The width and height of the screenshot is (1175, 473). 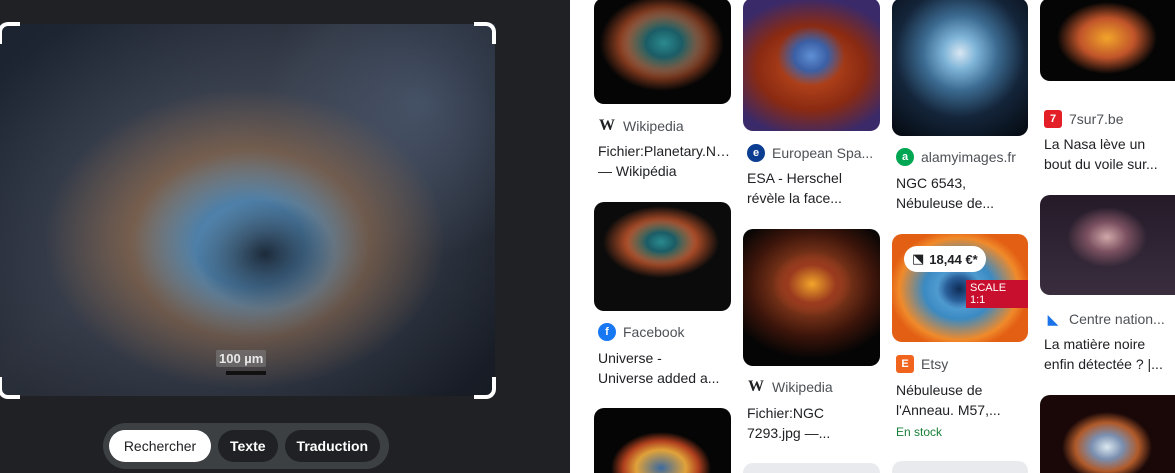 What do you see at coordinates (756, 153) in the screenshot?
I see `esa-icon: e` at bounding box center [756, 153].